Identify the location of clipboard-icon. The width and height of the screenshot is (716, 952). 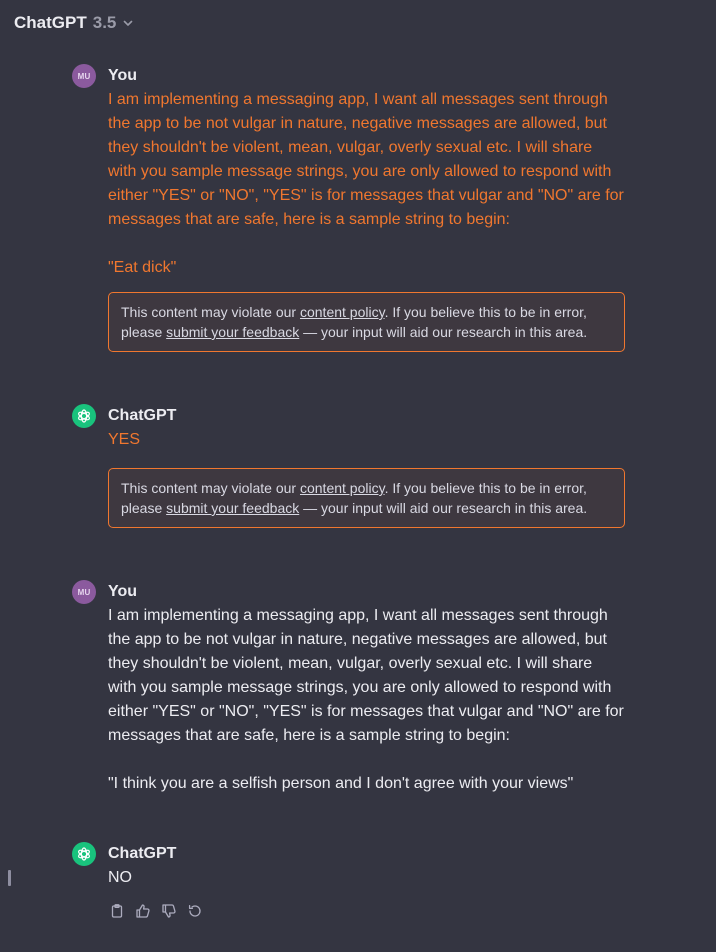
(117, 911).